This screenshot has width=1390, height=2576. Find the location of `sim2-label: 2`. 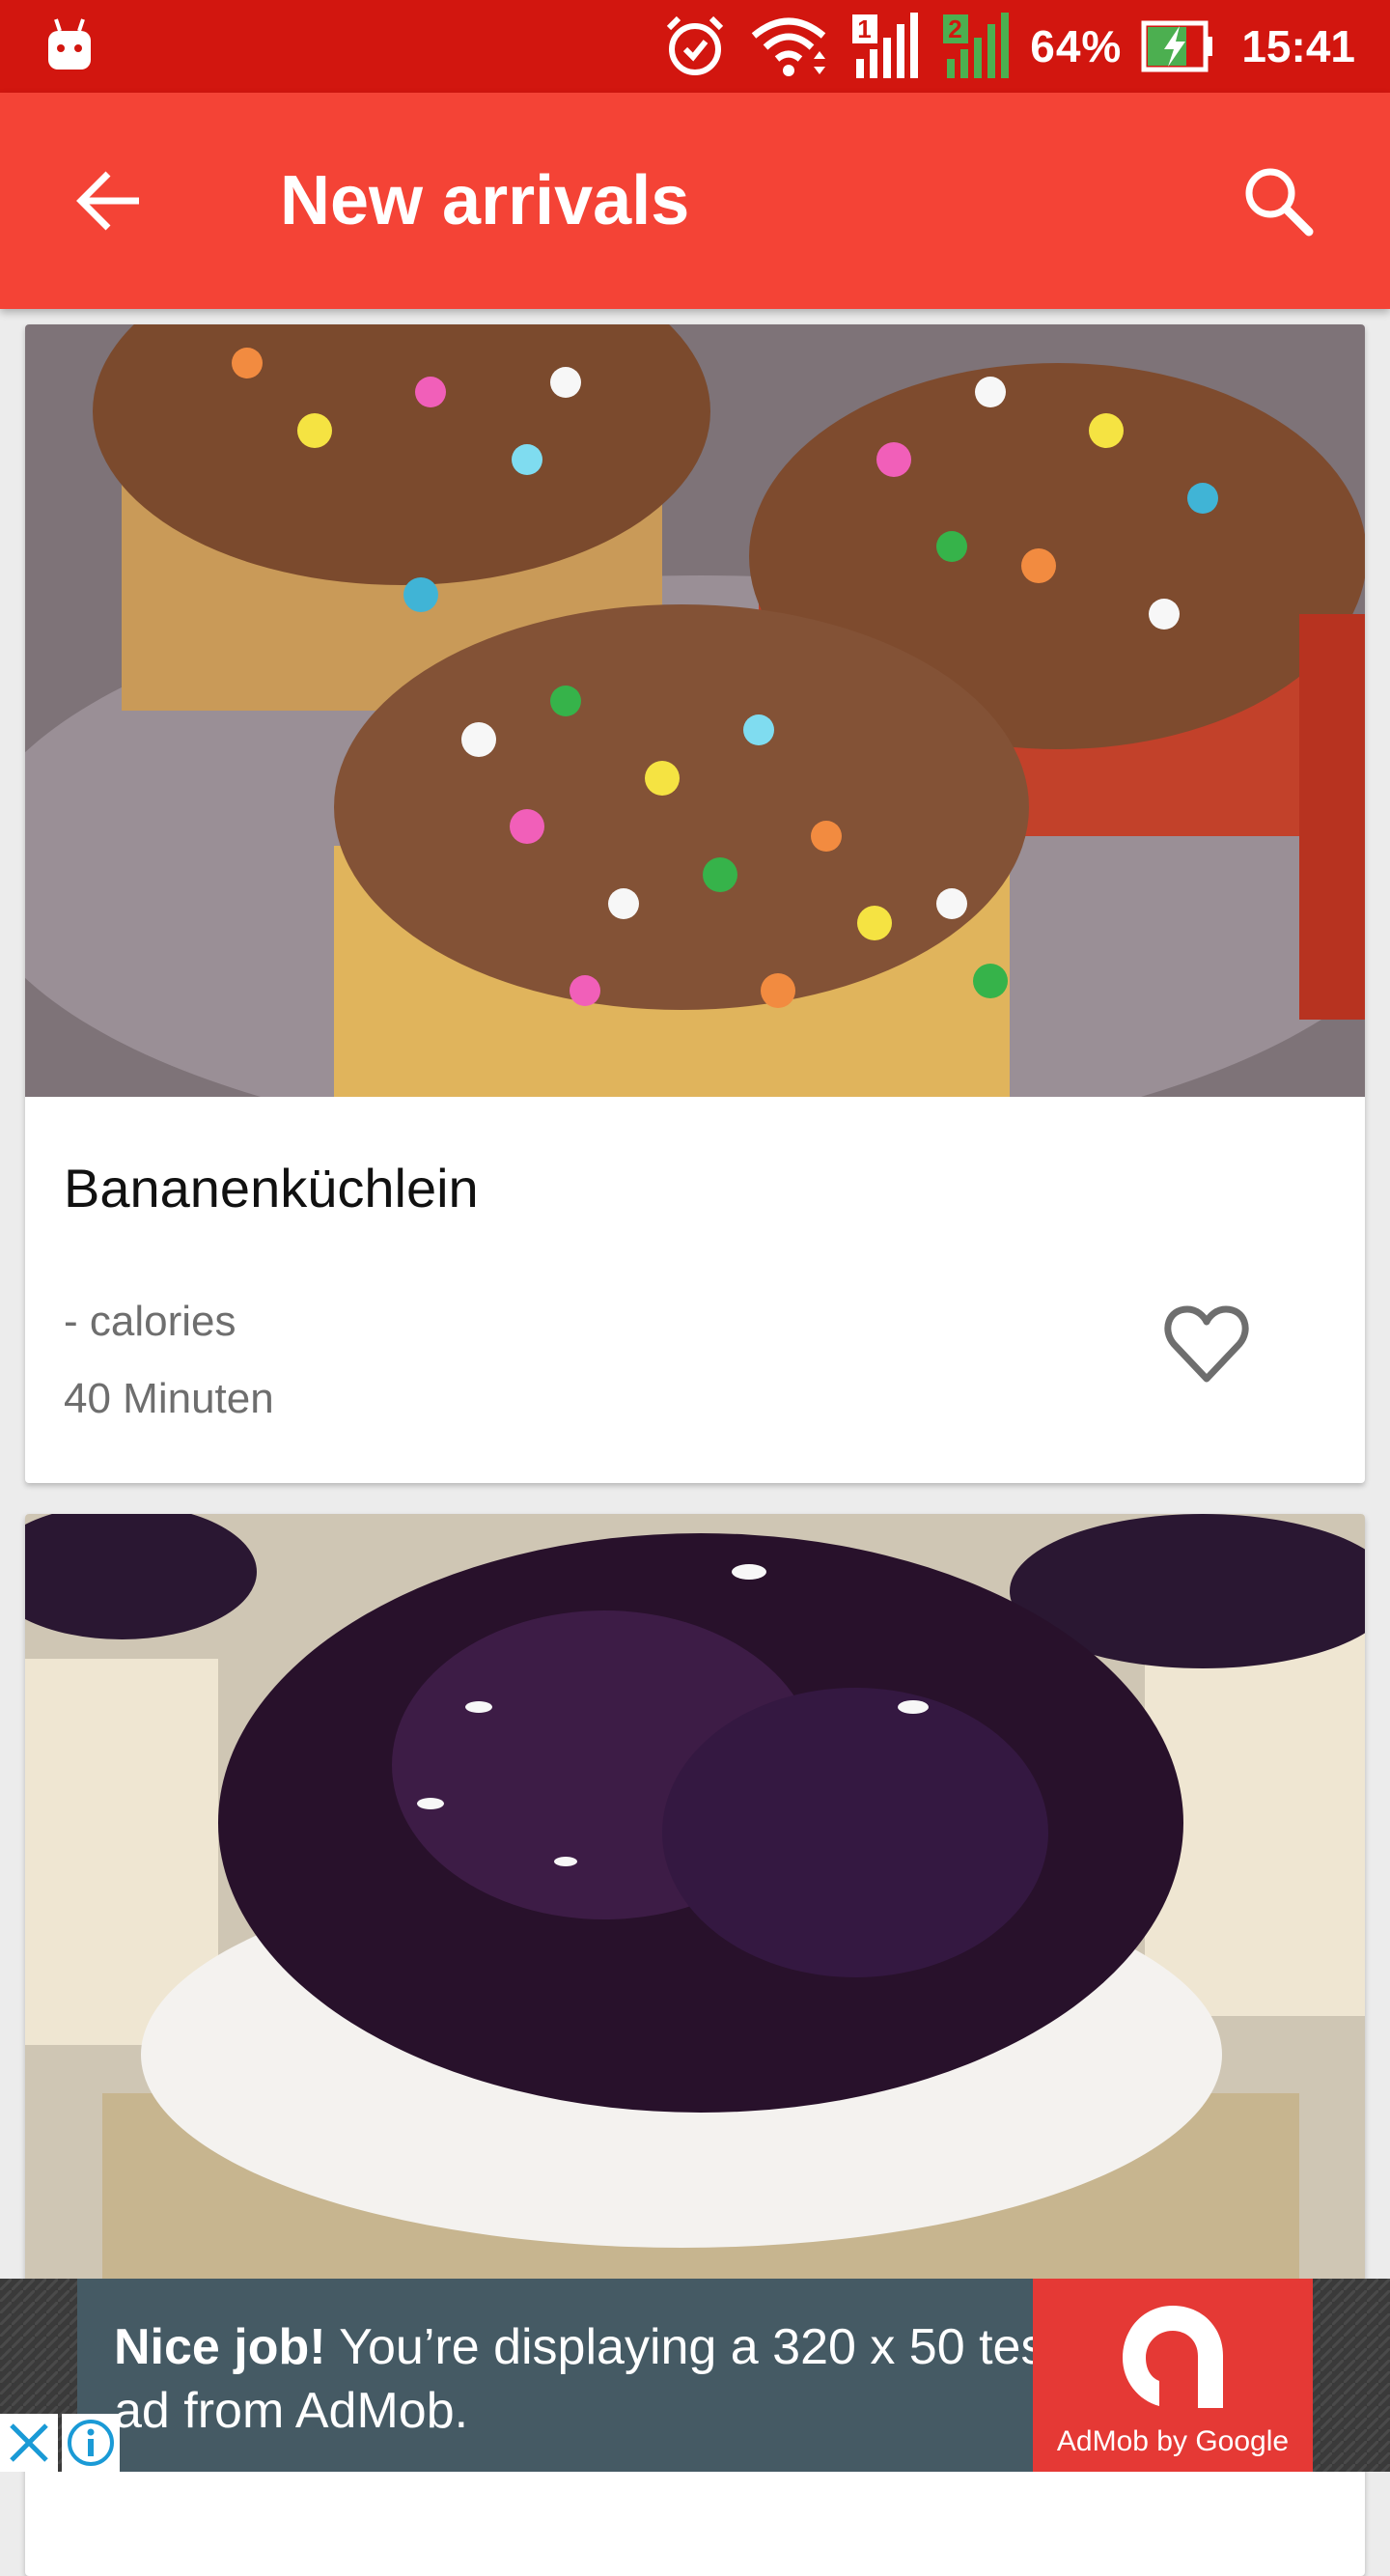

sim2-label: 2 is located at coordinates (955, 29).